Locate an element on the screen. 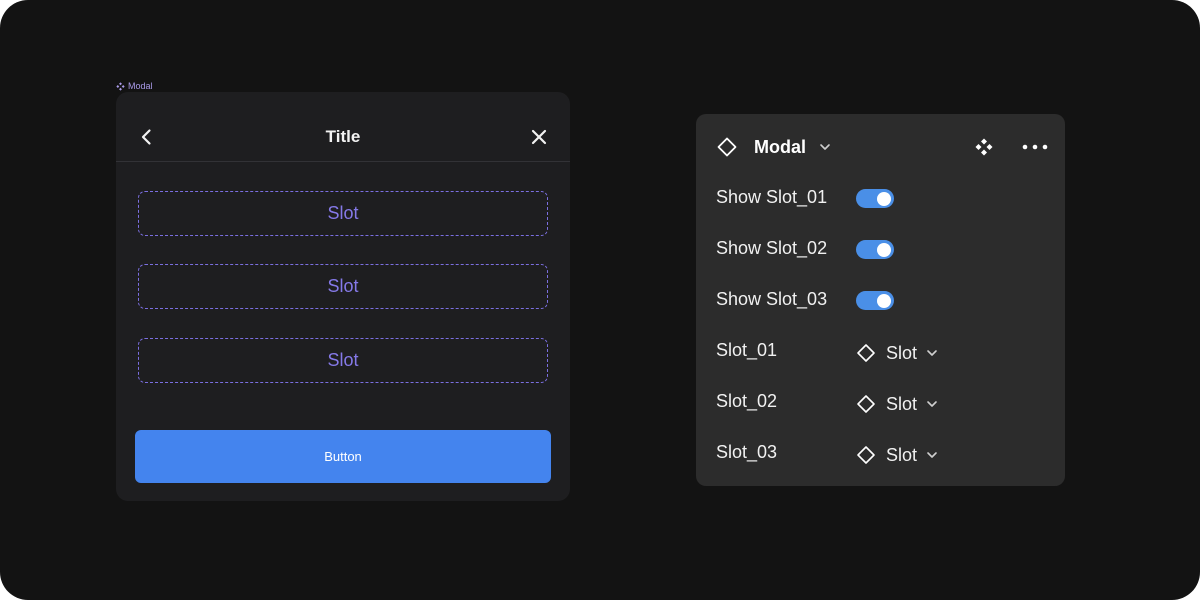 Image resolution: width=1200 pixels, height=600 pixels. modal-header: Title is located at coordinates (343, 127).